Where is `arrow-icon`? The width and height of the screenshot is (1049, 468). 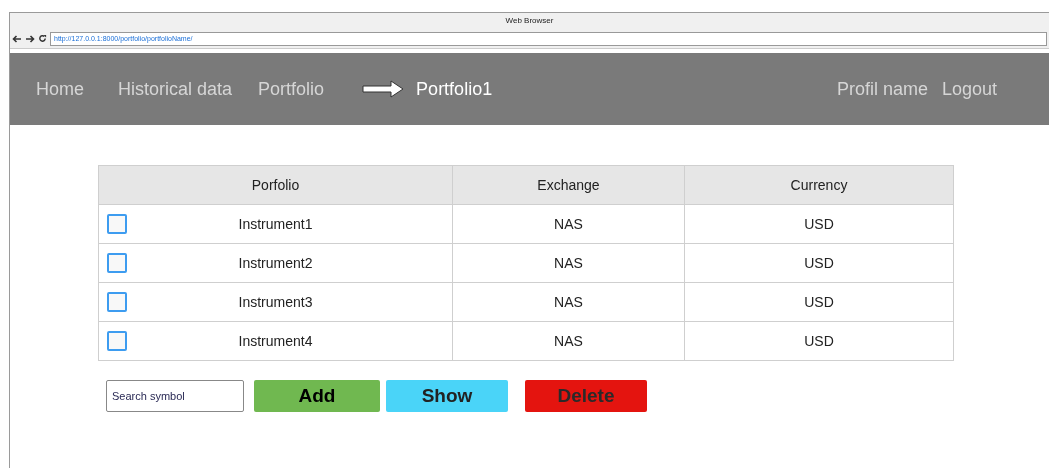 arrow-icon is located at coordinates (383, 89).